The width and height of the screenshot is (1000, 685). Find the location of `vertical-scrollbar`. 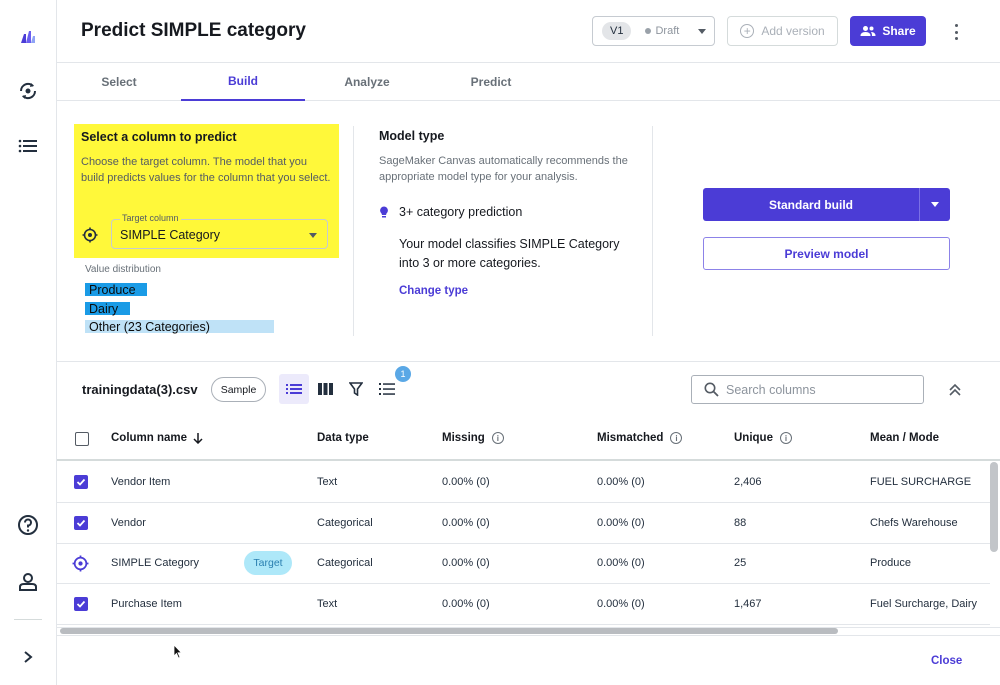

vertical-scrollbar is located at coordinates (994, 507).